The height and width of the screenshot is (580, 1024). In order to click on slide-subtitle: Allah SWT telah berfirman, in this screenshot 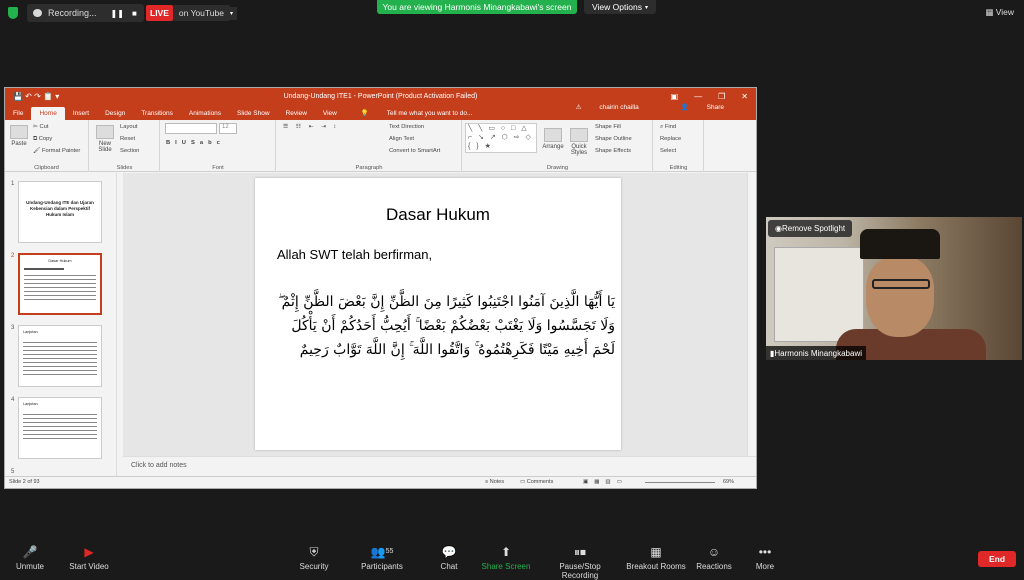, I will do `click(354, 254)`.